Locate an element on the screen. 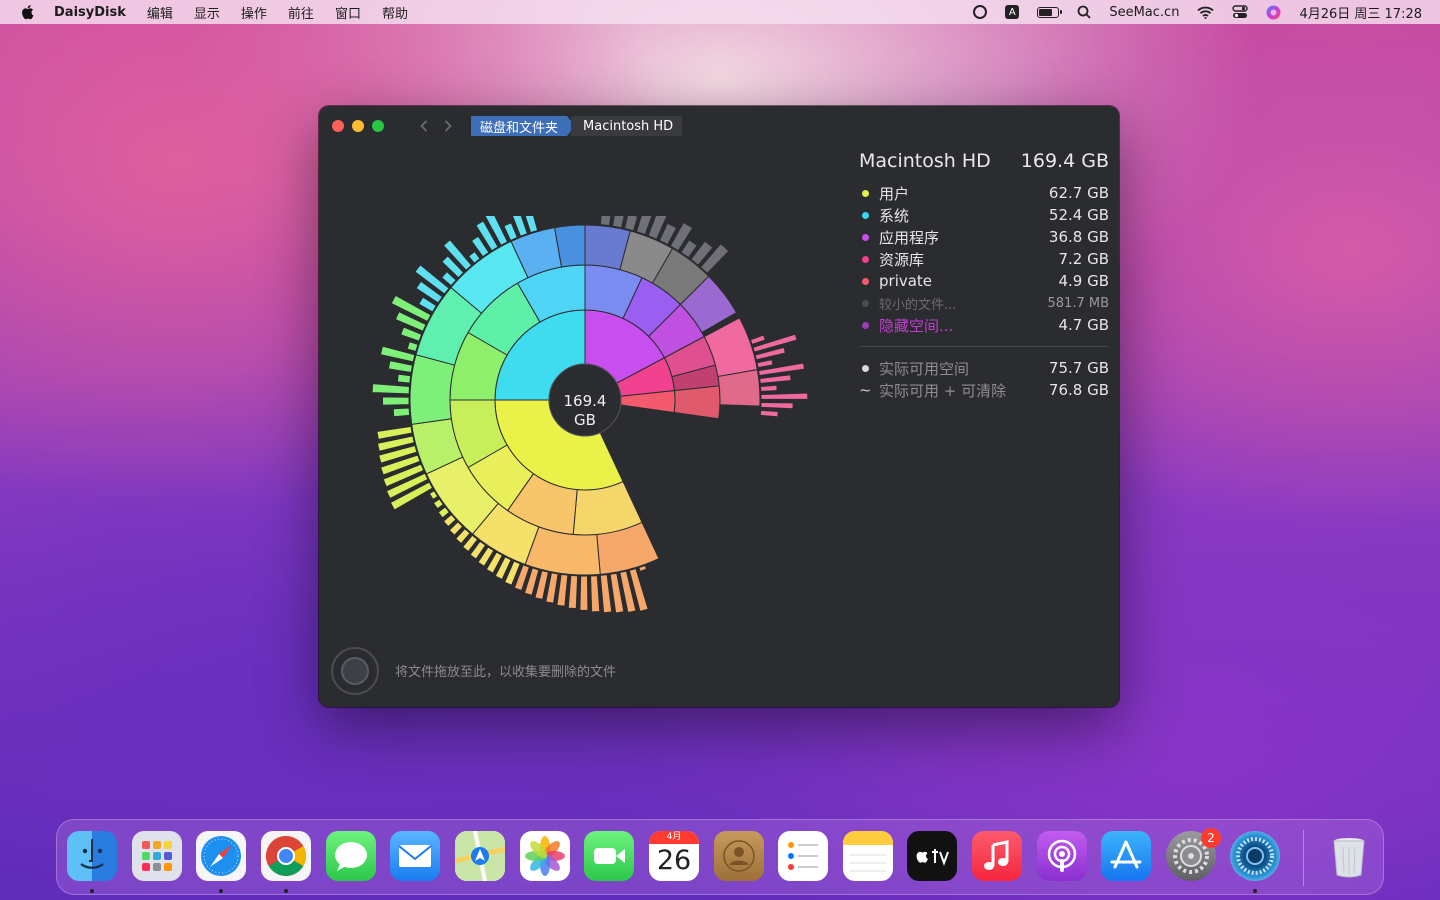  appletv-icon is located at coordinates (932, 856).